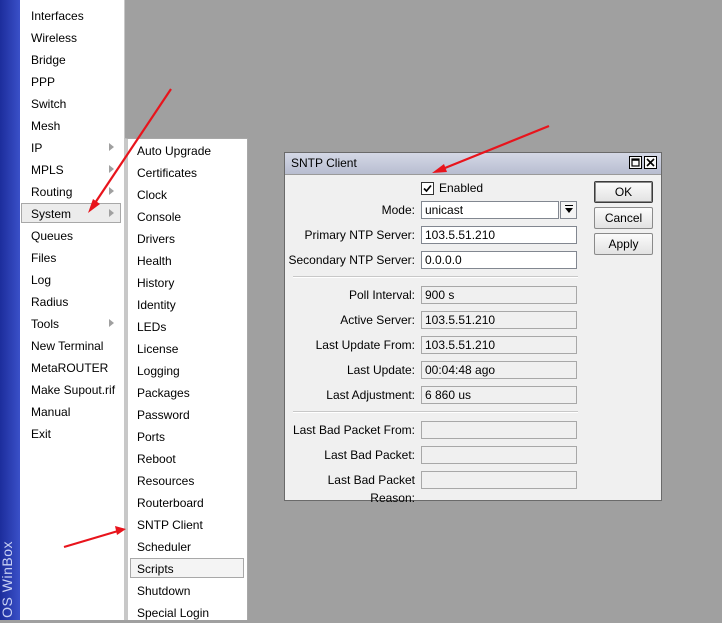 Image resolution: width=722 pixels, height=623 pixels. I want to click on menu-item-label: Interfaces, so click(57, 16).